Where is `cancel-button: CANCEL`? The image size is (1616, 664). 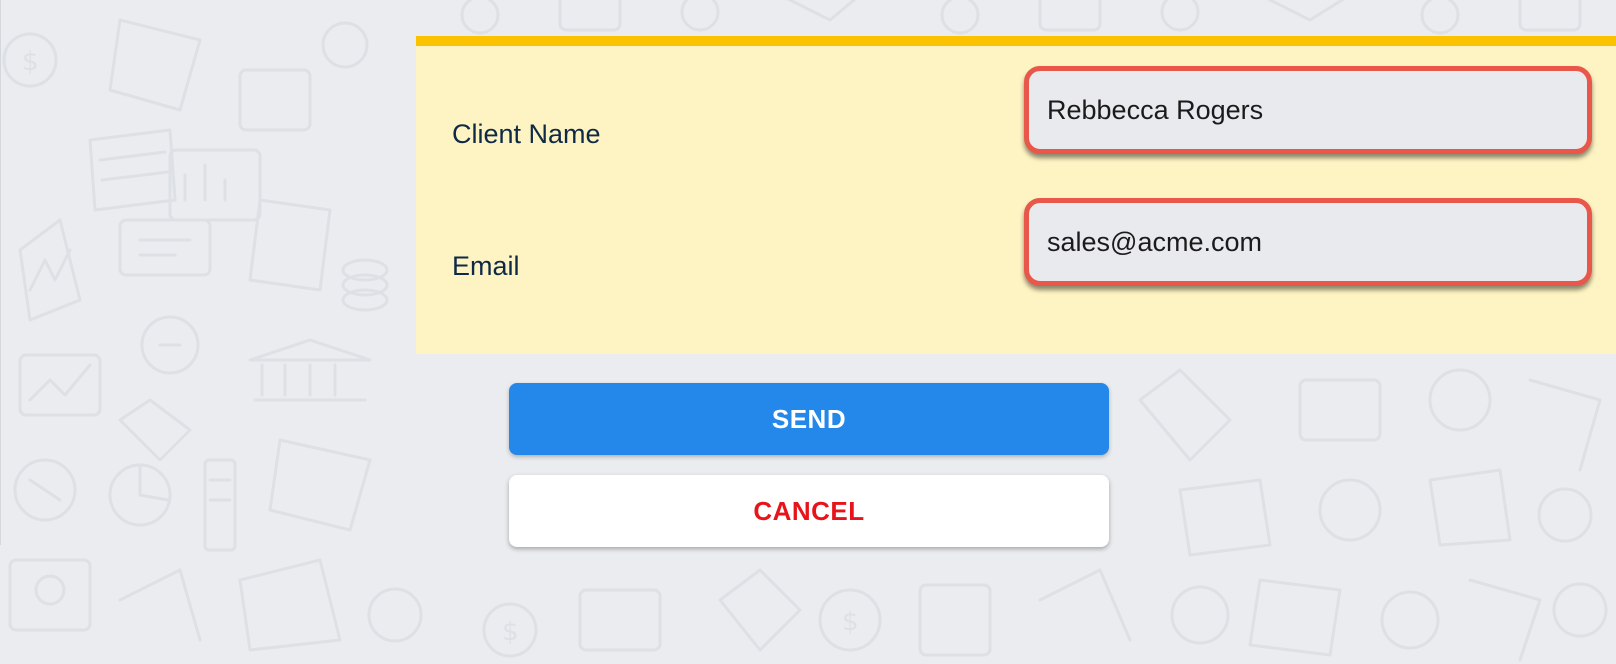
cancel-button: CANCEL is located at coordinates (809, 511).